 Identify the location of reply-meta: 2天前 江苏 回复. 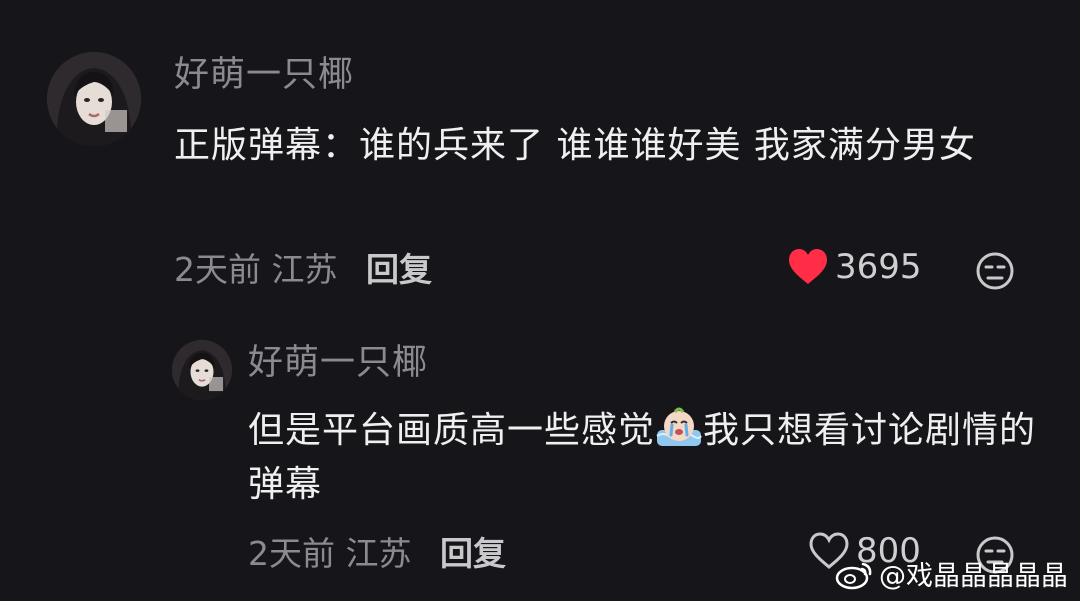
(377, 554).